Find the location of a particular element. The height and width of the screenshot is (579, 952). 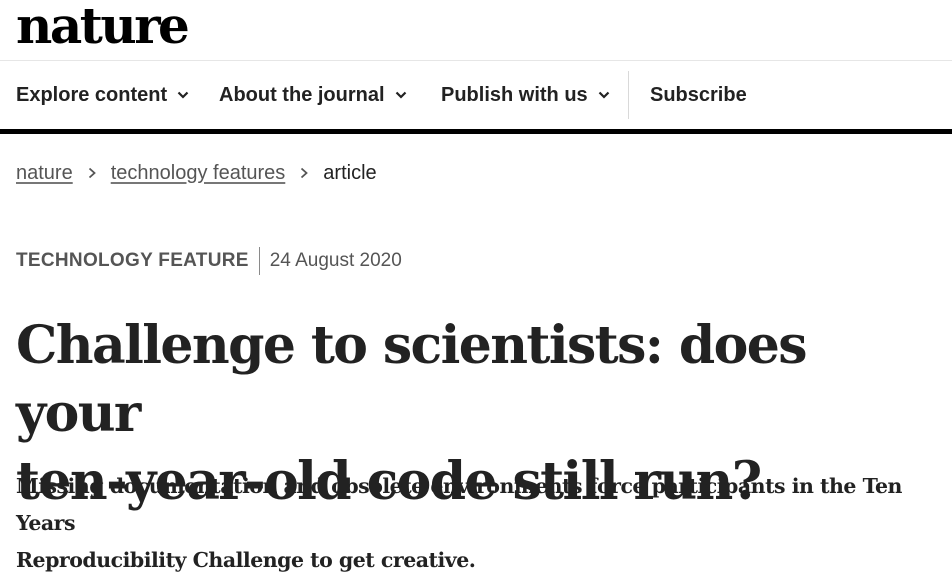

nav-divider is located at coordinates (628, 95).